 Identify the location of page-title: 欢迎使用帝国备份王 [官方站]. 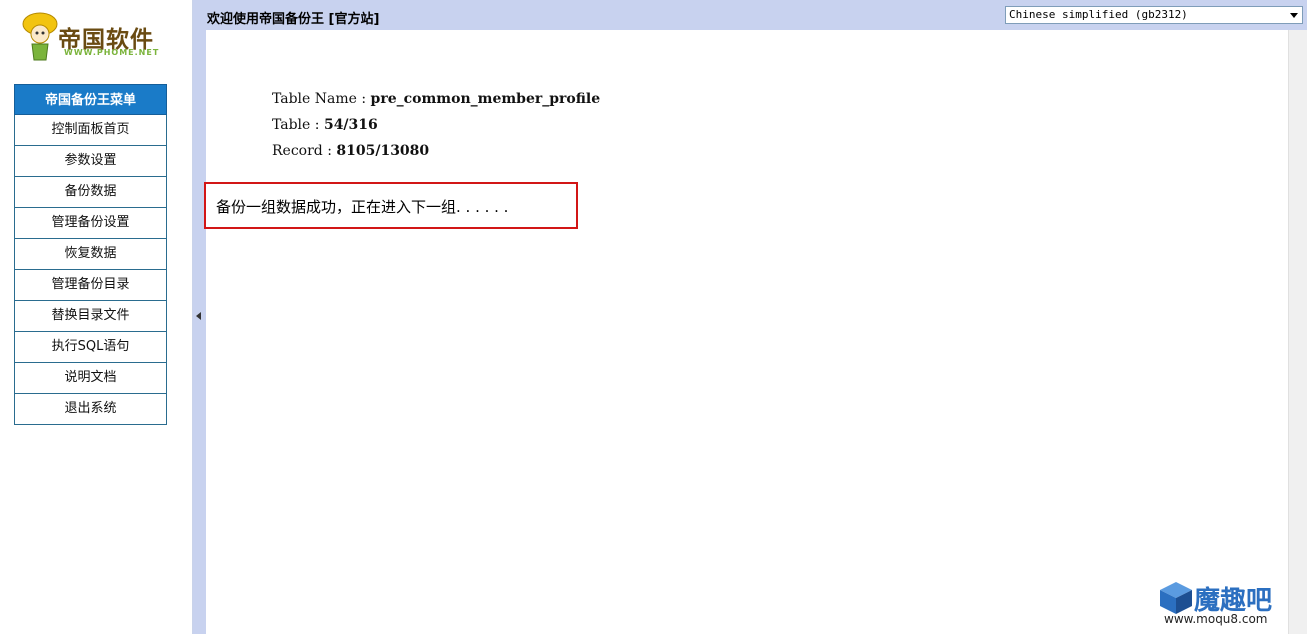
(293, 17).